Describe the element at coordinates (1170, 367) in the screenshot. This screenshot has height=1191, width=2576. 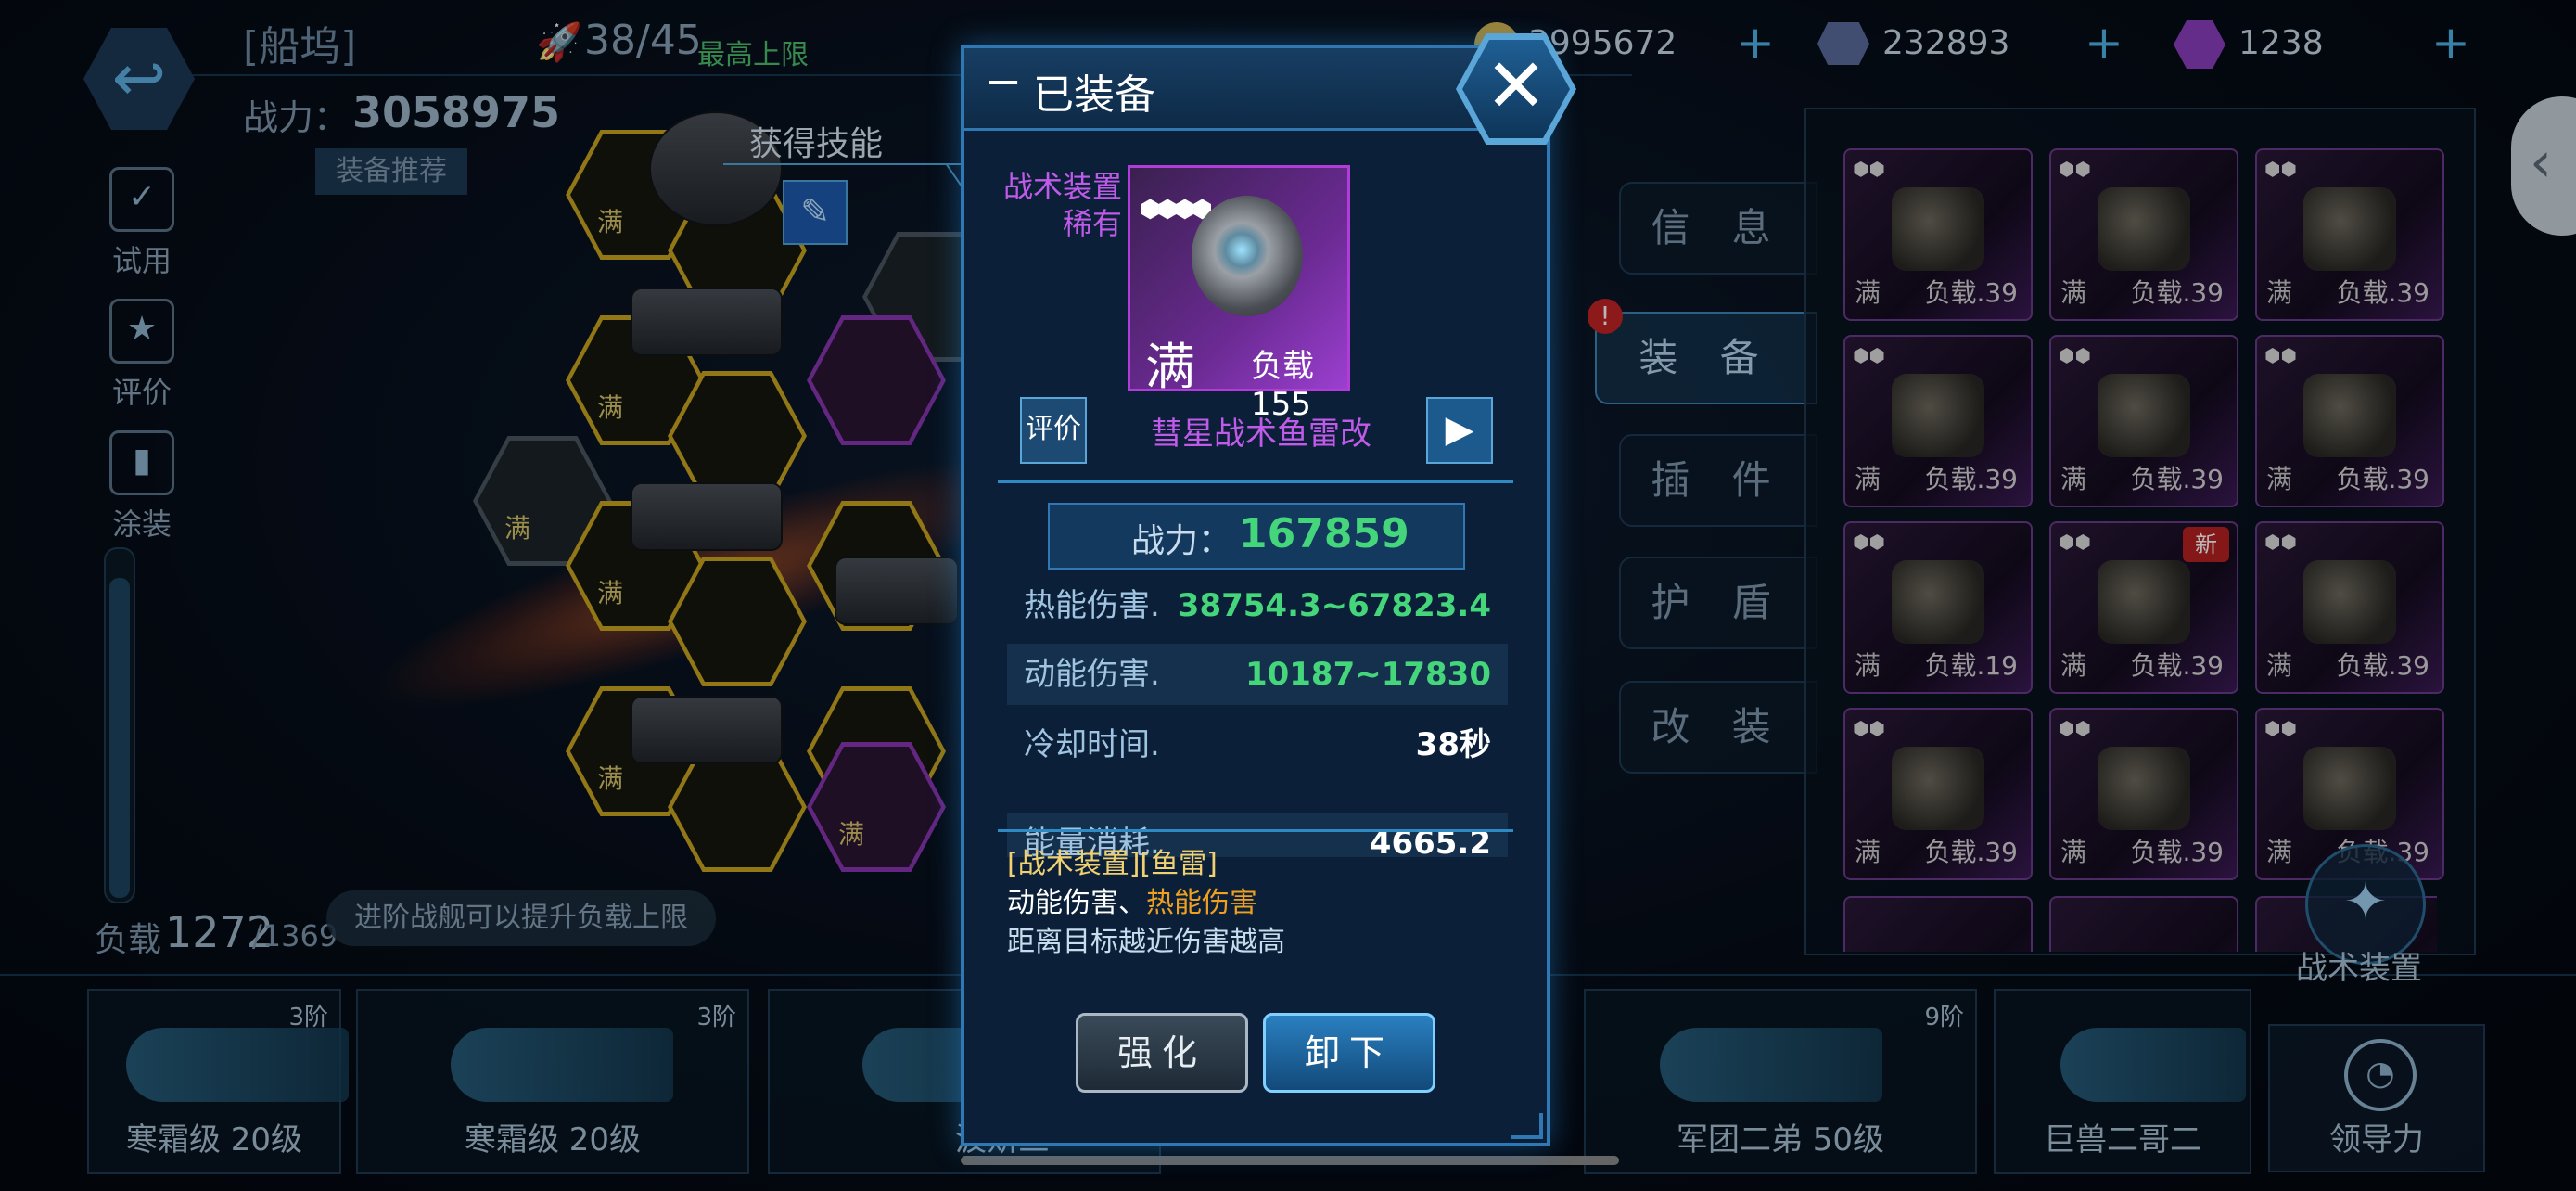
I see `item-full-mark: 满` at that location.